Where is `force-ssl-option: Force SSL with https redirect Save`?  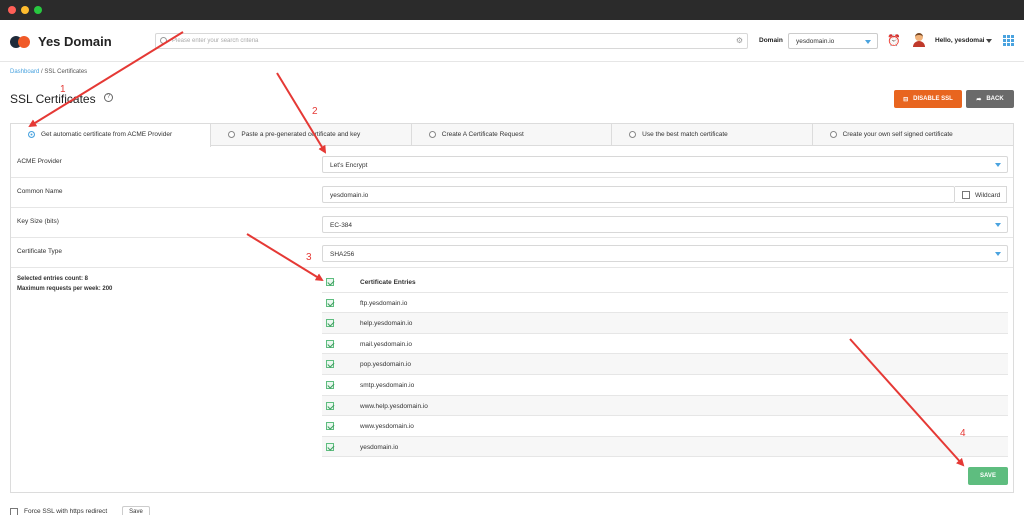
force-ssl-option: Force SSL with https redirect Save is located at coordinates (110, 510).